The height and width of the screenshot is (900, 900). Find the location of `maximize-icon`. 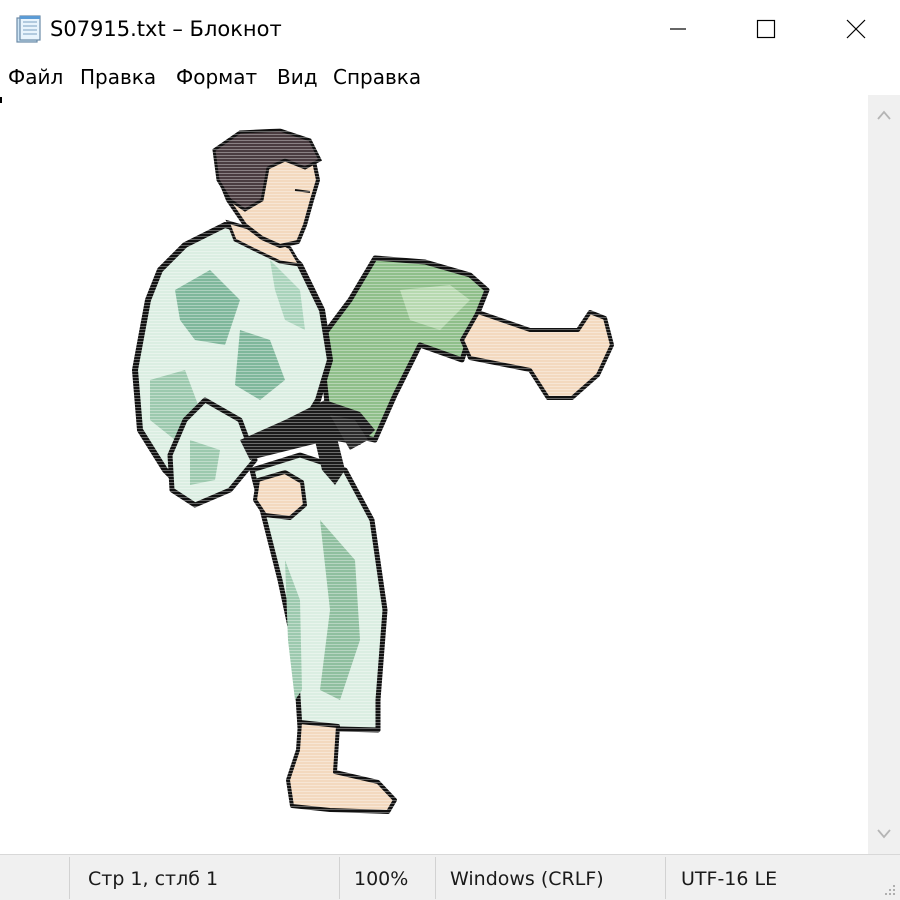

maximize-icon is located at coordinates (766, 29).